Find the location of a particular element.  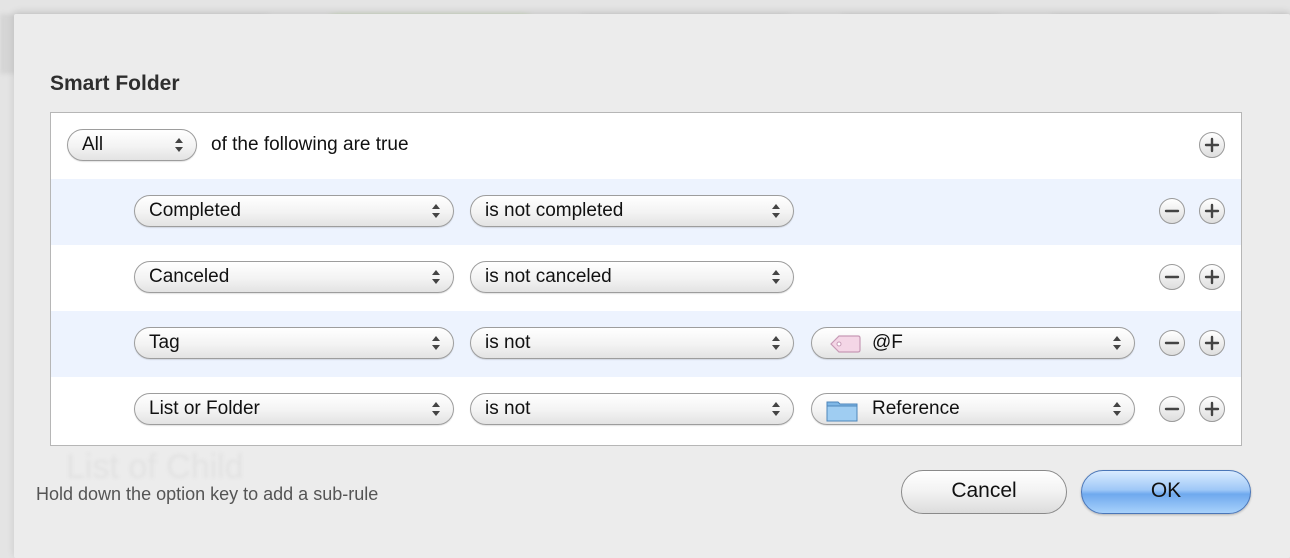

rule-field-select: Tag is located at coordinates (294, 343).